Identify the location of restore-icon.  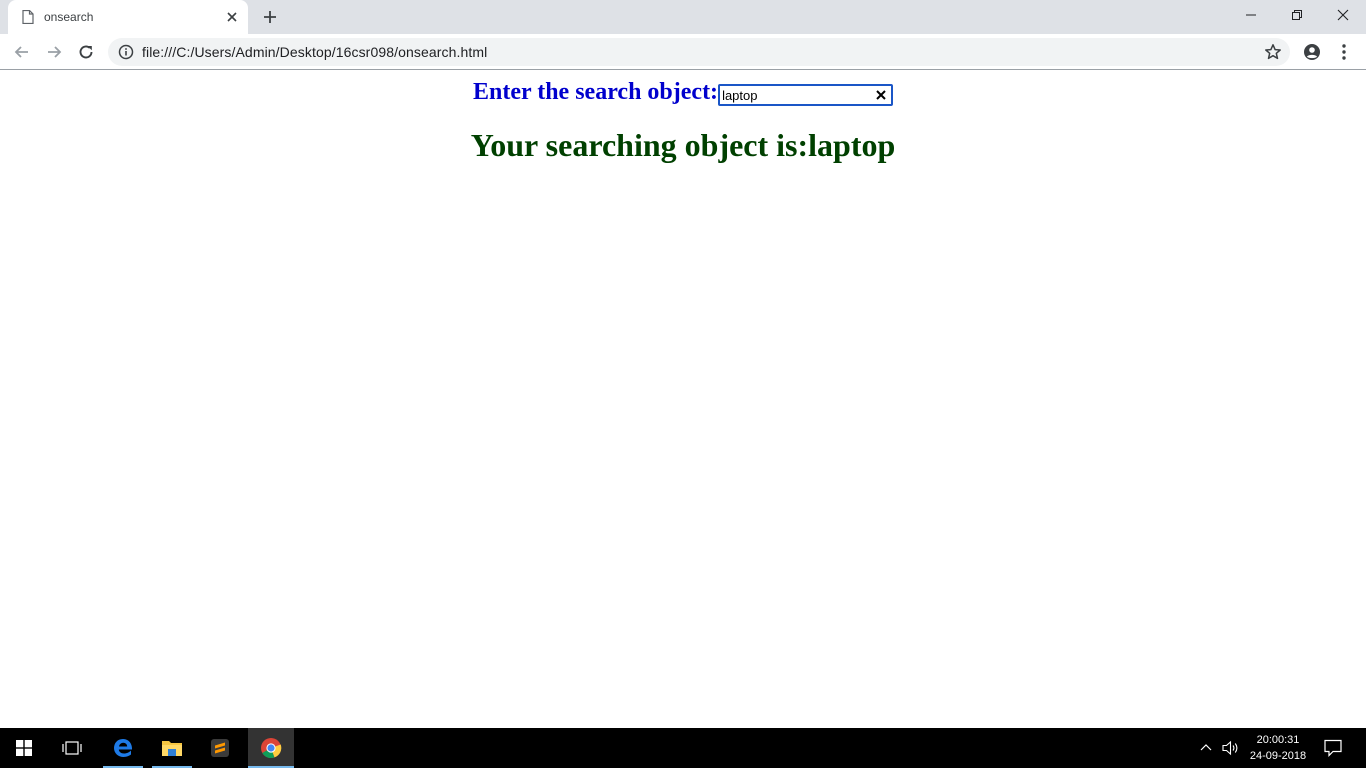
(1297, 15).